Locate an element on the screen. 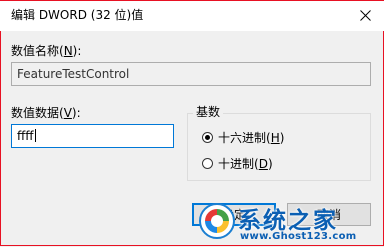 The height and width of the screenshot is (247, 384). value-data-label-prefix: 数值数据( is located at coordinates (37, 113).